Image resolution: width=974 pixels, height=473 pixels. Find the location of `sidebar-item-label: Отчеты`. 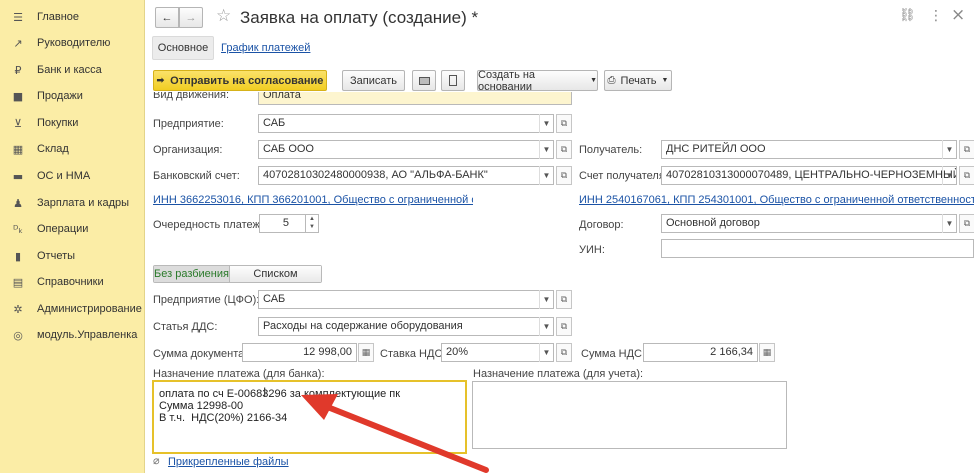

sidebar-item-label: Отчеты is located at coordinates (56, 256).